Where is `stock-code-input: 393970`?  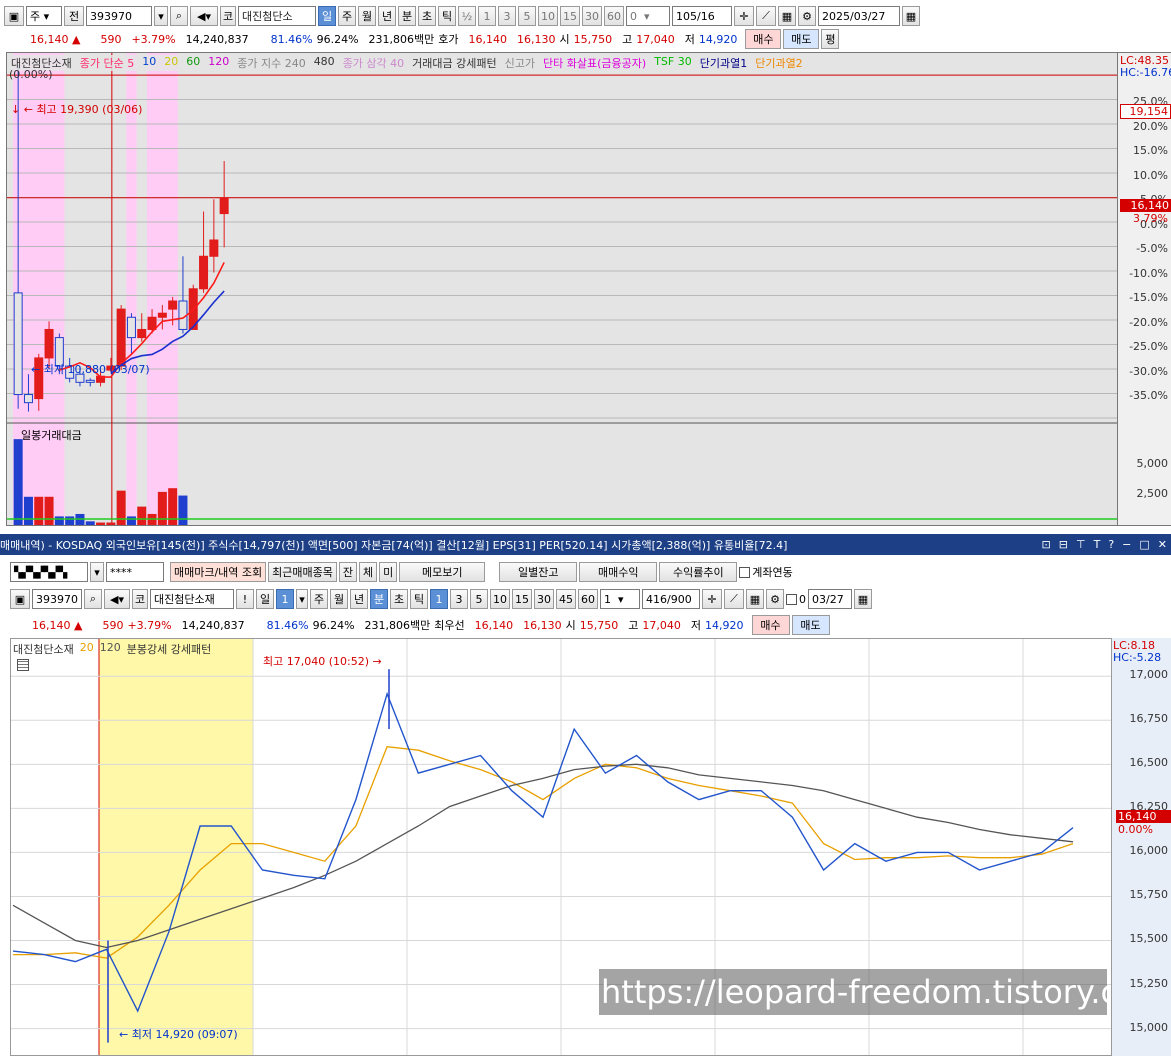 stock-code-input: 393970 is located at coordinates (119, 16).